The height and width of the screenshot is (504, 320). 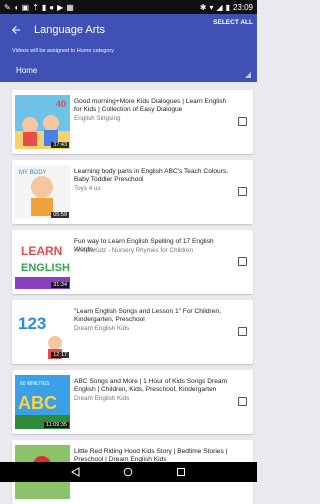 I want to click on video-thumbnail: 123 12:17, so click(x=42, y=332).